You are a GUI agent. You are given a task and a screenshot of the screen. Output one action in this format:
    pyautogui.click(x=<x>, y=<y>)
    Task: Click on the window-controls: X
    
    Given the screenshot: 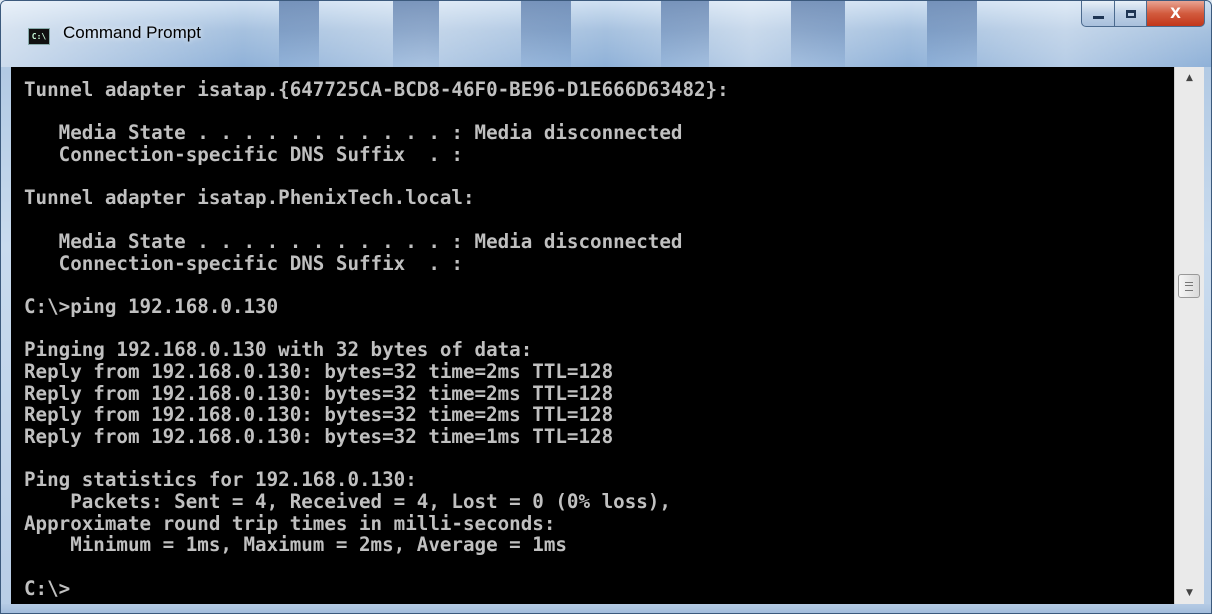 What is the action you would take?
    pyautogui.click(x=1143, y=14)
    